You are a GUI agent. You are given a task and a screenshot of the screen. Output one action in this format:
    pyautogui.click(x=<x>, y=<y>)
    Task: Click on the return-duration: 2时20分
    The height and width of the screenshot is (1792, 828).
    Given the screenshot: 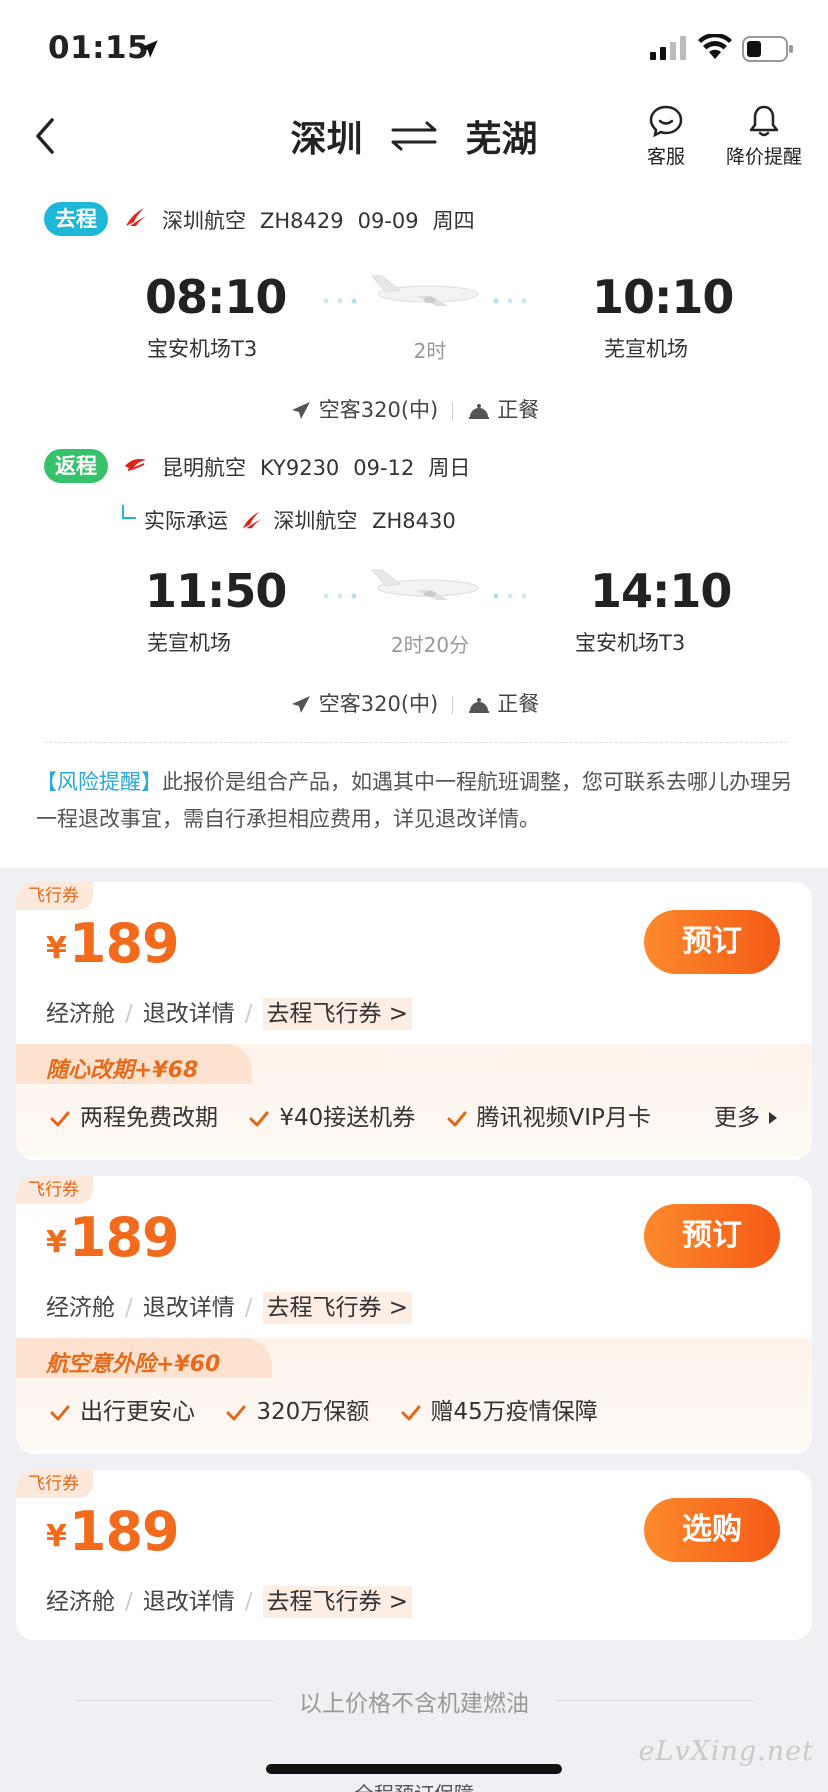 What is the action you would take?
    pyautogui.click(x=430, y=645)
    